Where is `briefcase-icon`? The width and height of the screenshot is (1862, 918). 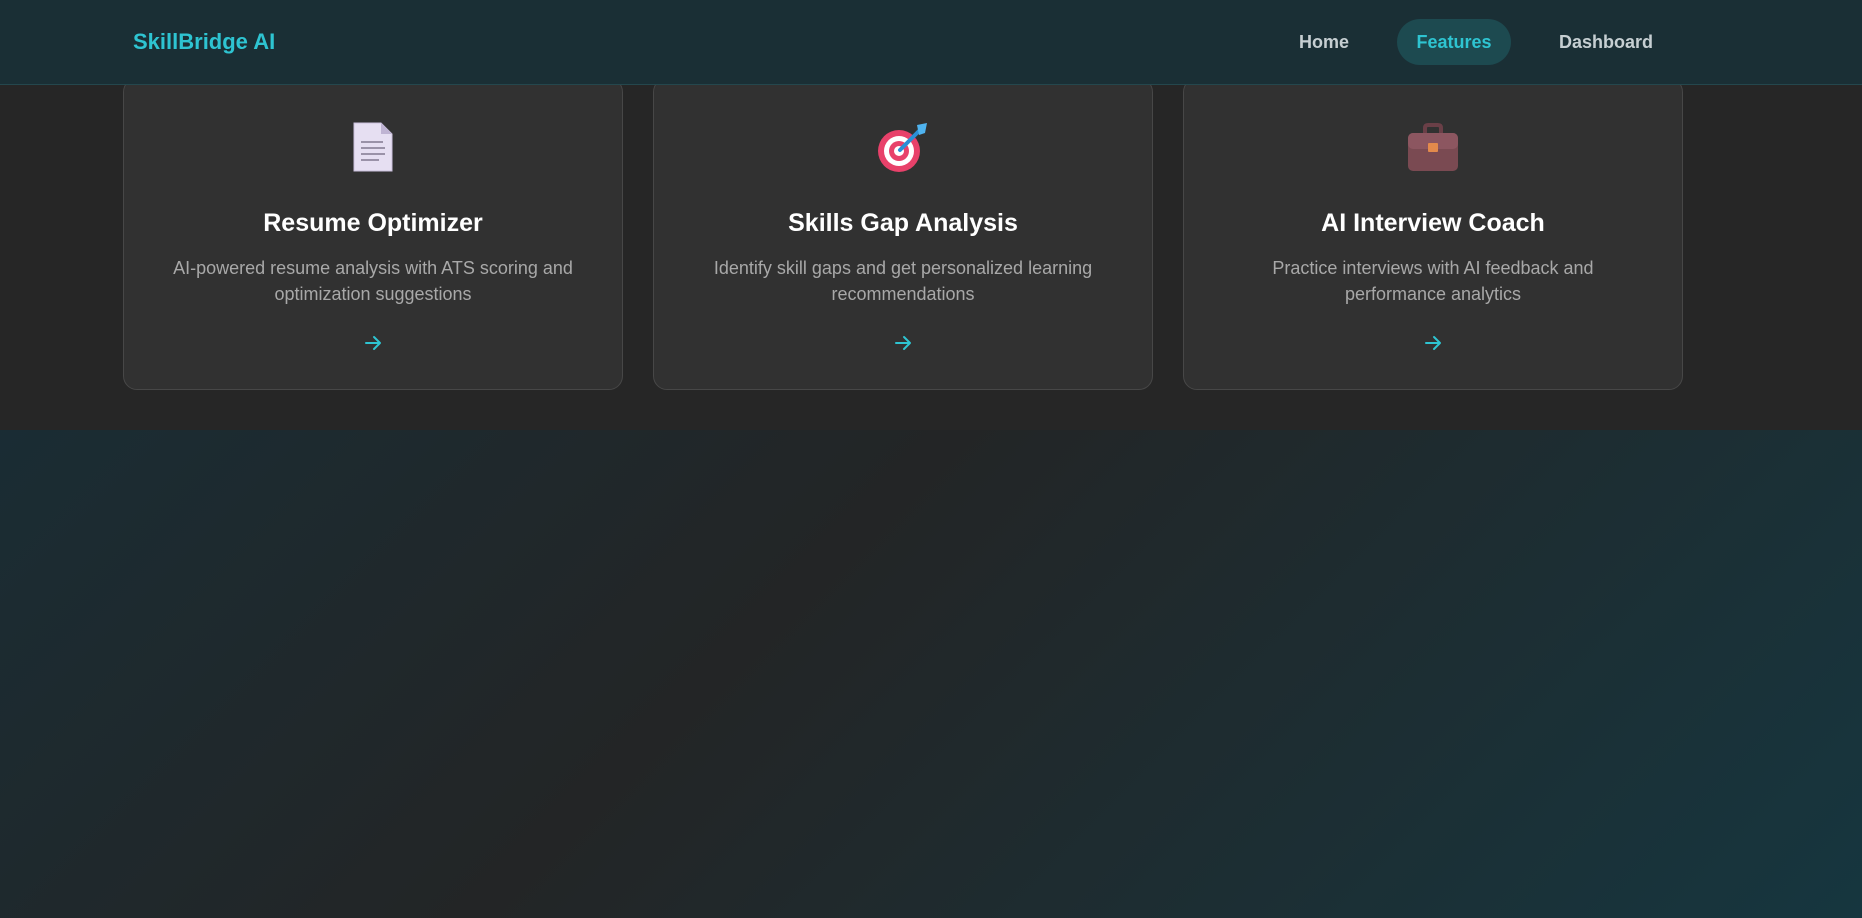
briefcase-icon is located at coordinates (1433, 147).